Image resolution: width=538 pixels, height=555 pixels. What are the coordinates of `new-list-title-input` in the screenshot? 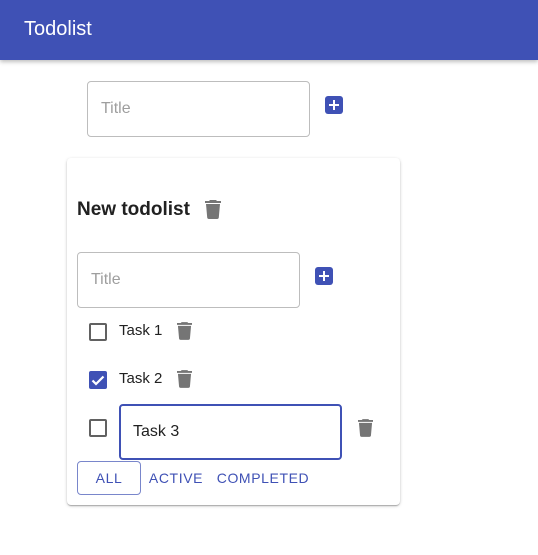 It's located at (198, 109).